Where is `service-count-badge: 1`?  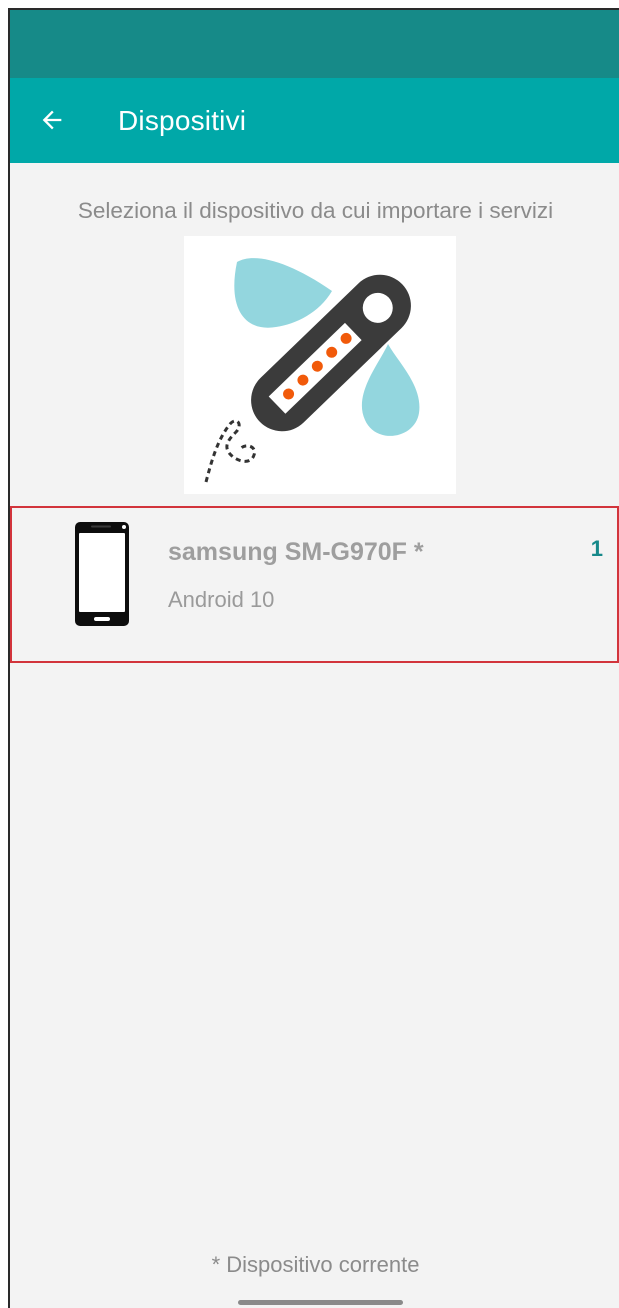 service-count-badge: 1 is located at coordinates (596, 548).